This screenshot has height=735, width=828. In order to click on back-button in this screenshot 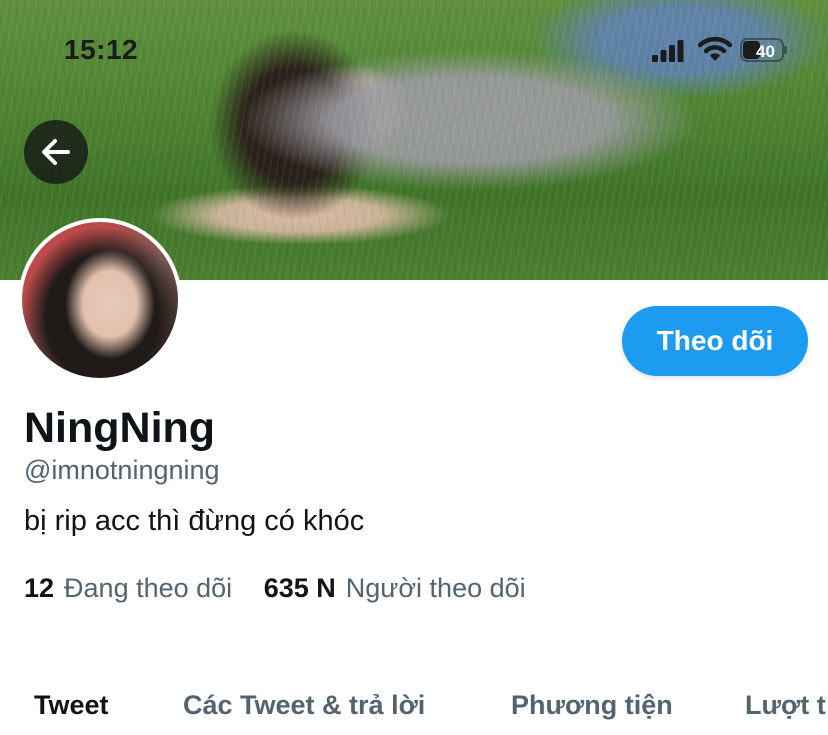, I will do `click(56, 152)`.